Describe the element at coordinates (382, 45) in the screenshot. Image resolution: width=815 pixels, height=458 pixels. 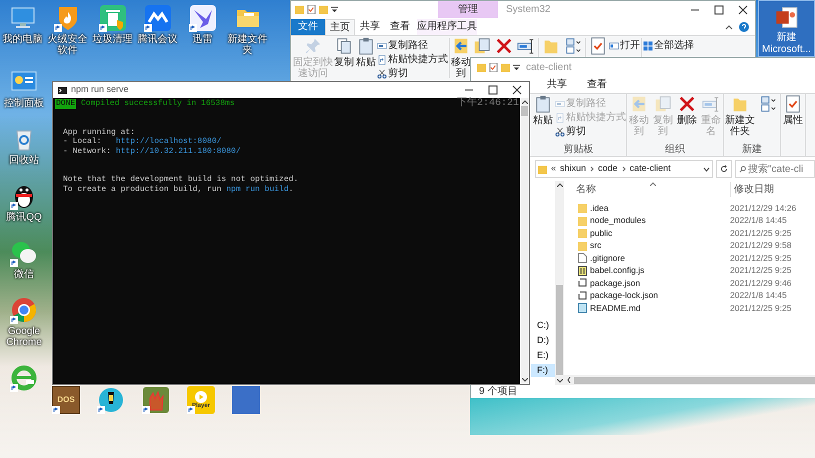
I see `text-box-icon` at that location.